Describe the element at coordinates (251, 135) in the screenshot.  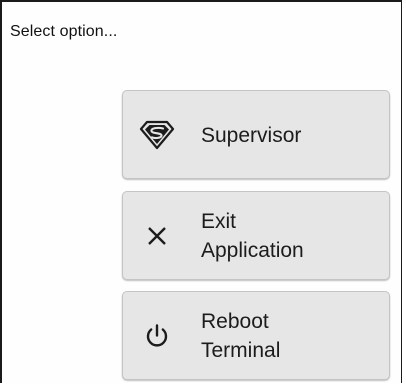
I see `supervisor-label: Supervisor` at that location.